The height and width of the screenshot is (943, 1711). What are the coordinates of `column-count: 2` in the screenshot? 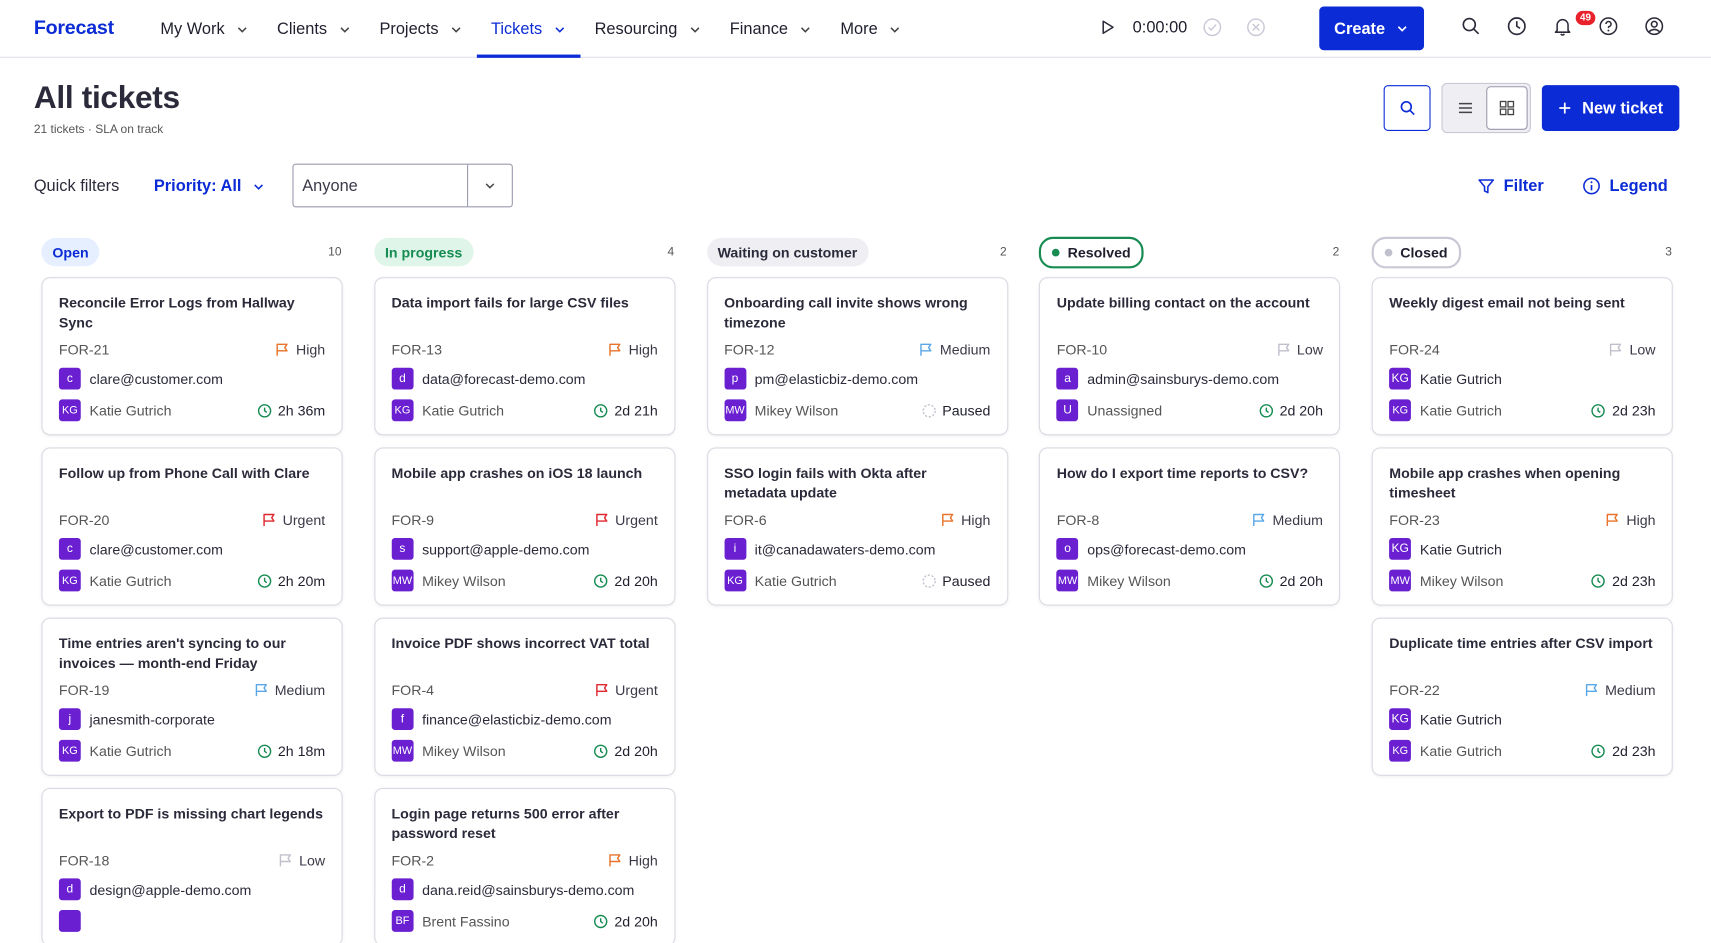 It's located at (1336, 252).